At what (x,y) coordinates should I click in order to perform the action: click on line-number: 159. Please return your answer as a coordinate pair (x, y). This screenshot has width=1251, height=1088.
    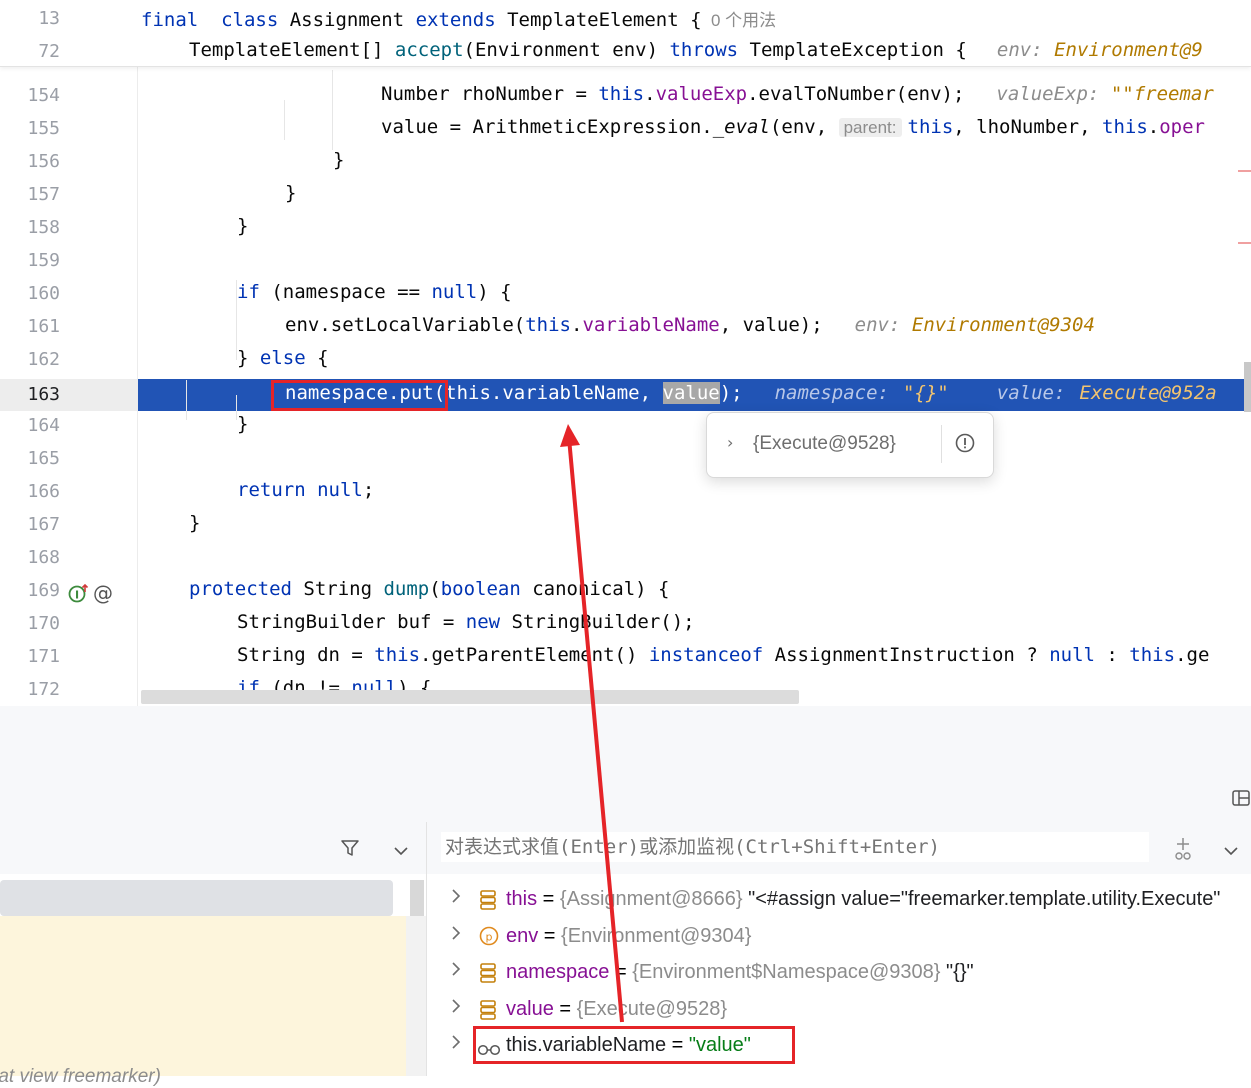
    Looking at the image, I should click on (43, 260).